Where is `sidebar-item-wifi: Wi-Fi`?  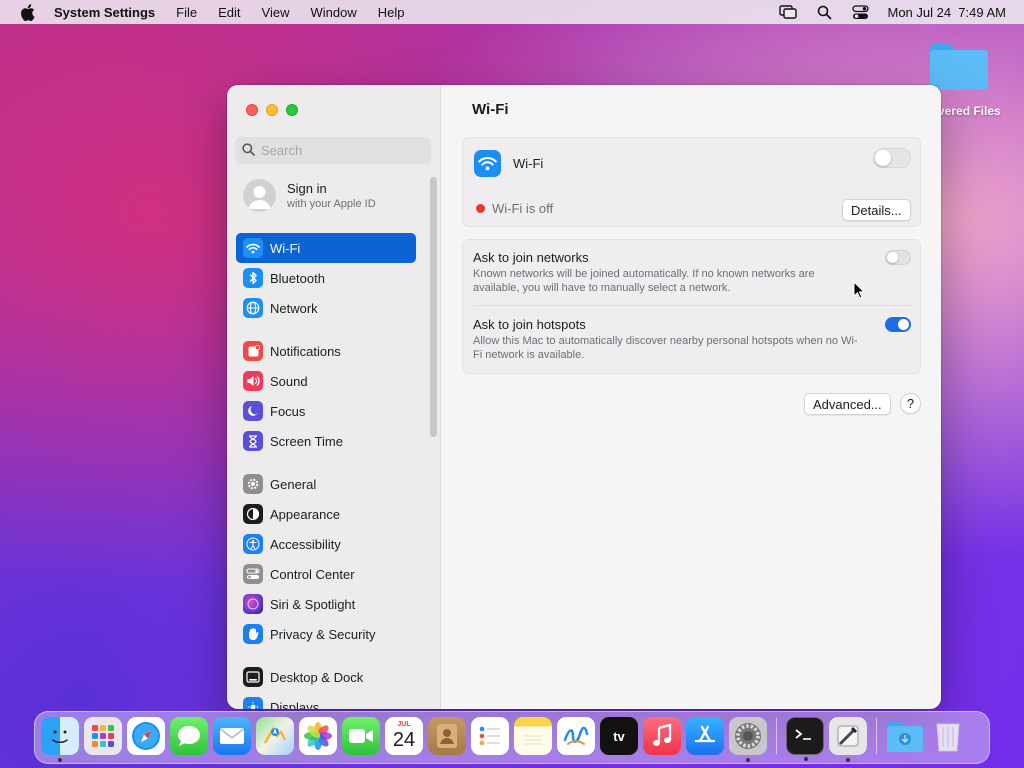 sidebar-item-wifi: Wi-Fi is located at coordinates (326, 248).